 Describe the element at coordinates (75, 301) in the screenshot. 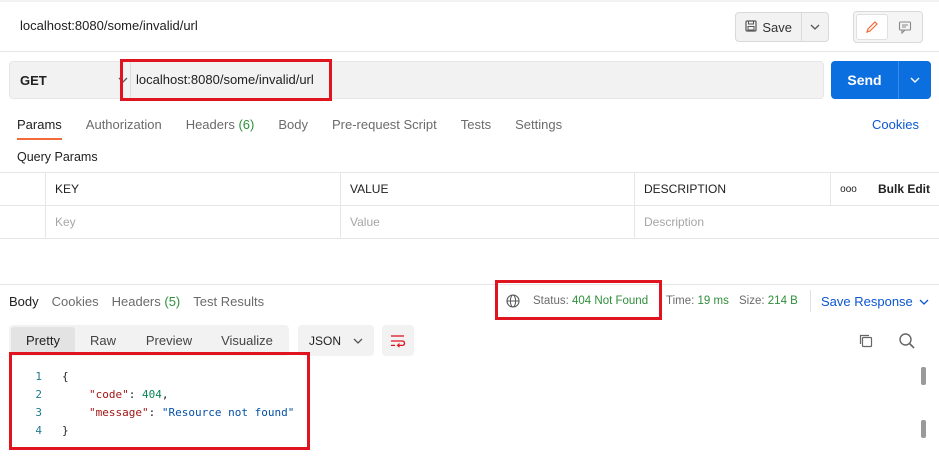

I see `tab-response-cookies: Cookies` at that location.